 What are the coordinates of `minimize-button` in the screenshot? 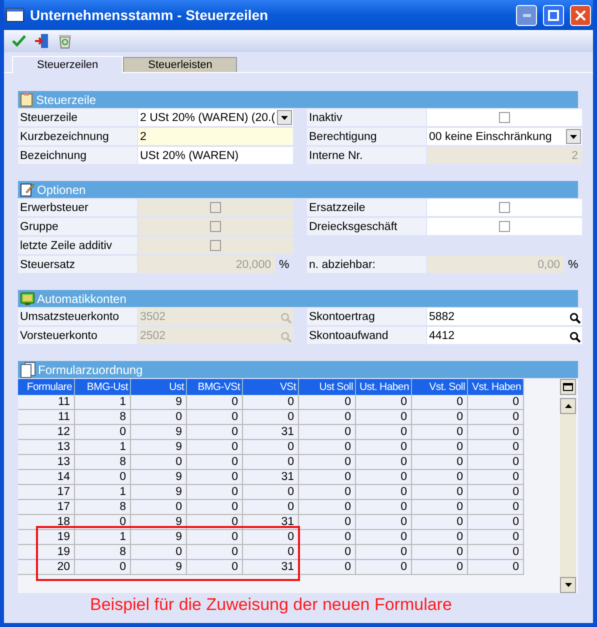 It's located at (526, 15).